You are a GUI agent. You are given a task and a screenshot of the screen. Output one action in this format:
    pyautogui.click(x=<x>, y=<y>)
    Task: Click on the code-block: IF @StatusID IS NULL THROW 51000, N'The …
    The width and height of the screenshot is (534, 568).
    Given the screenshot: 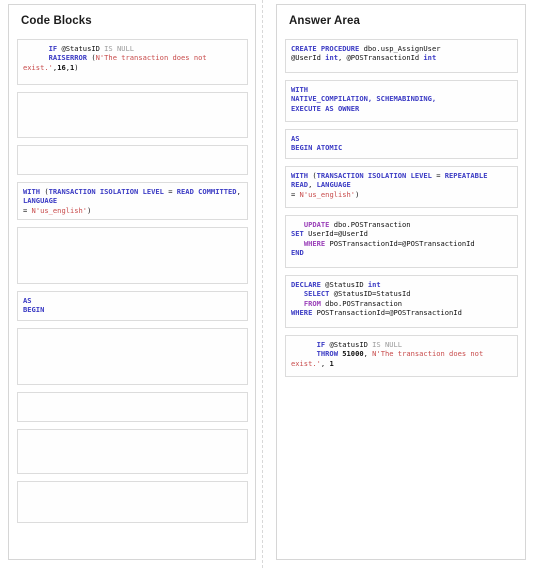 What is the action you would take?
    pyautogui.click(x=401, y=356)
    